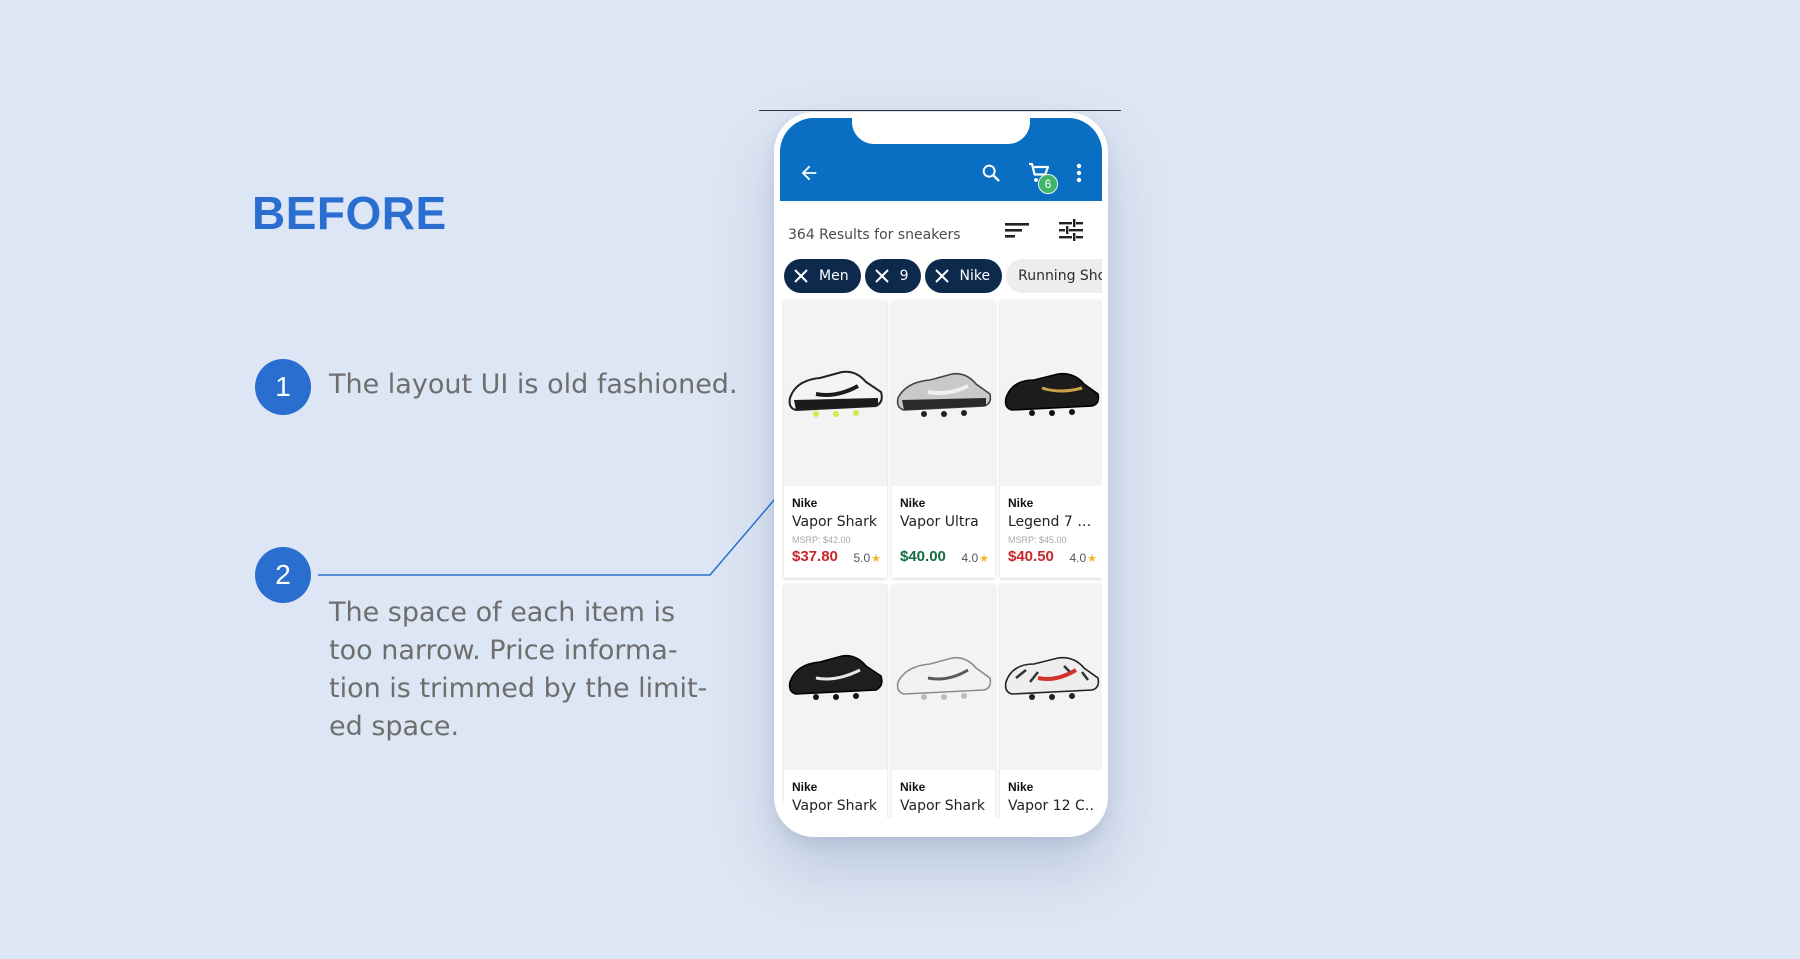  I want to click on chip-label: Nike, so click(975, 276).